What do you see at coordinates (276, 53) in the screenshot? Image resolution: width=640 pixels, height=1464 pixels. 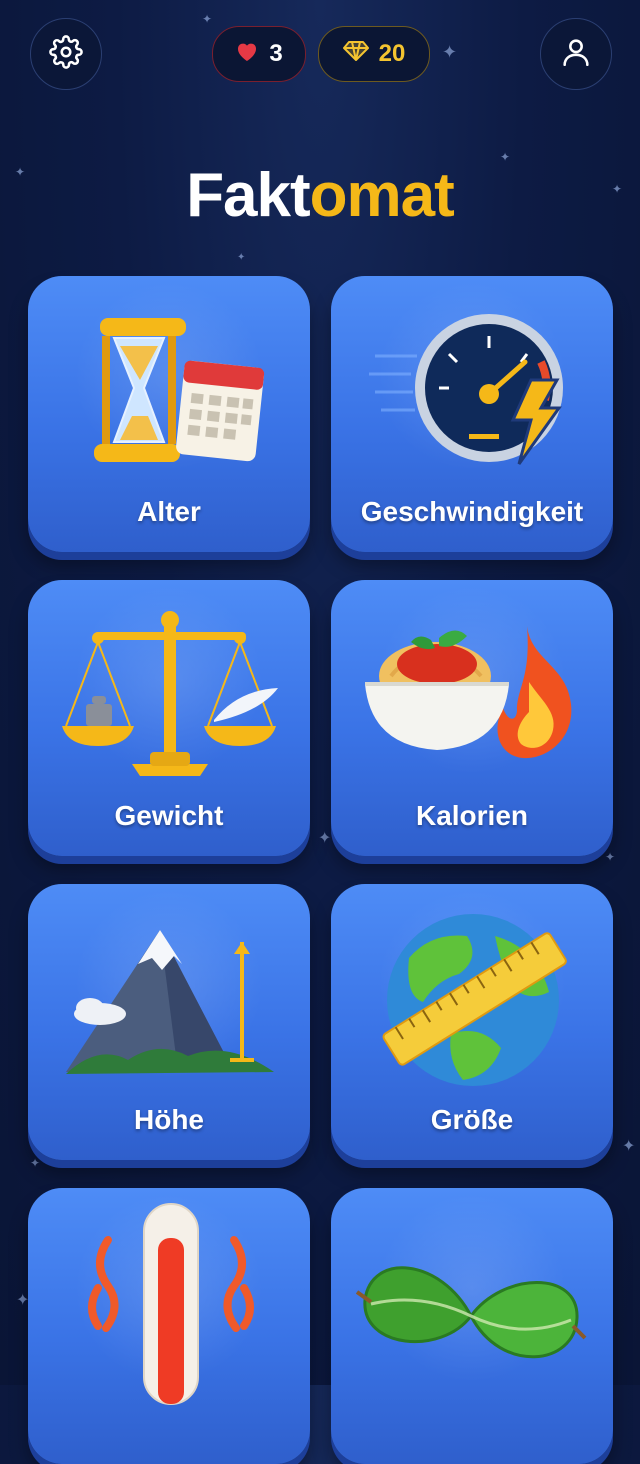 I see `hearts-count: 3` at bounding box center [276, 53].